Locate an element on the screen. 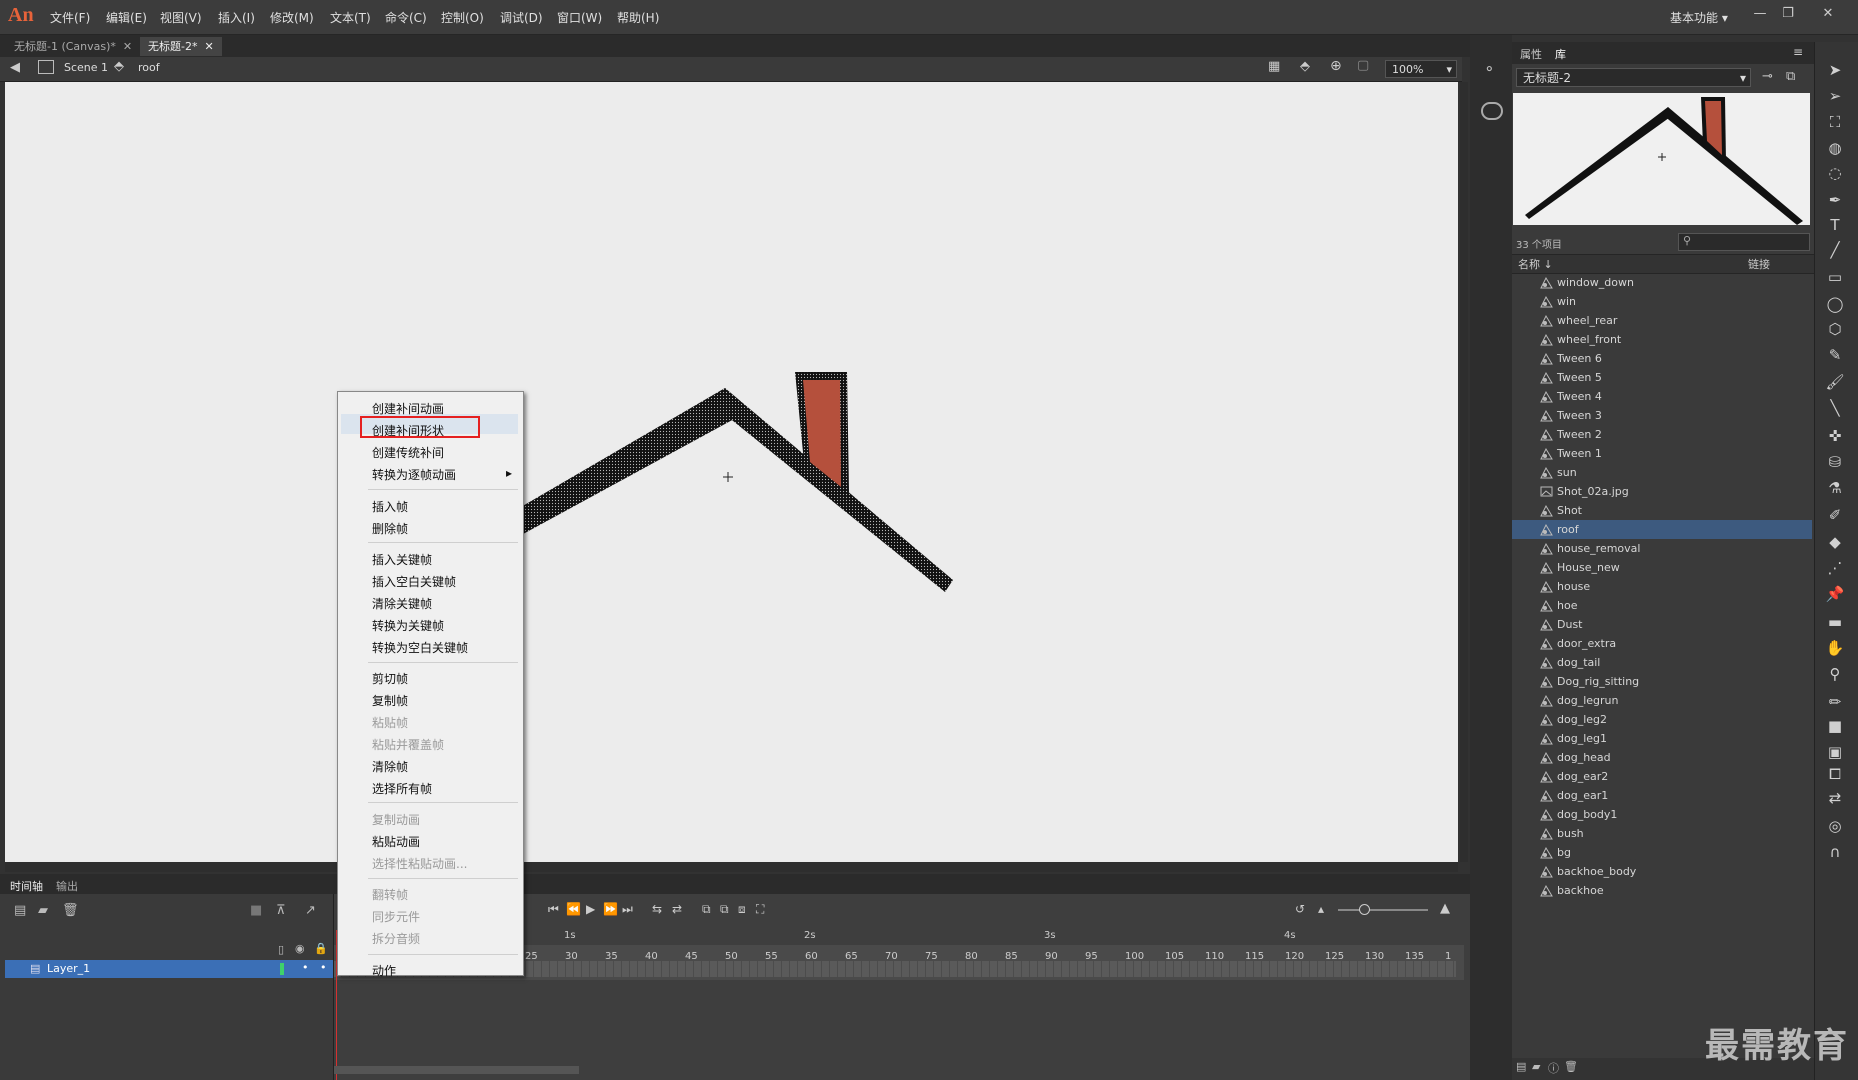  tab-properties: 属性 is located at coordinates (1531, 54).